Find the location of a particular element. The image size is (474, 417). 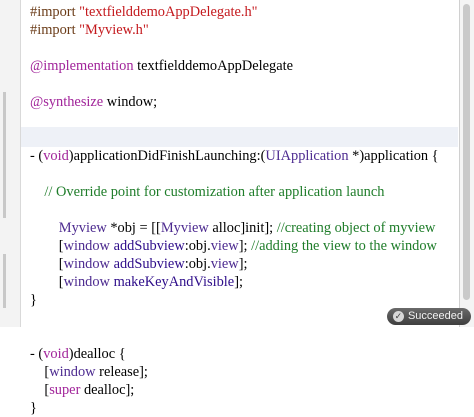

code-token: )dealloc { is located at coordinates (97, 354).